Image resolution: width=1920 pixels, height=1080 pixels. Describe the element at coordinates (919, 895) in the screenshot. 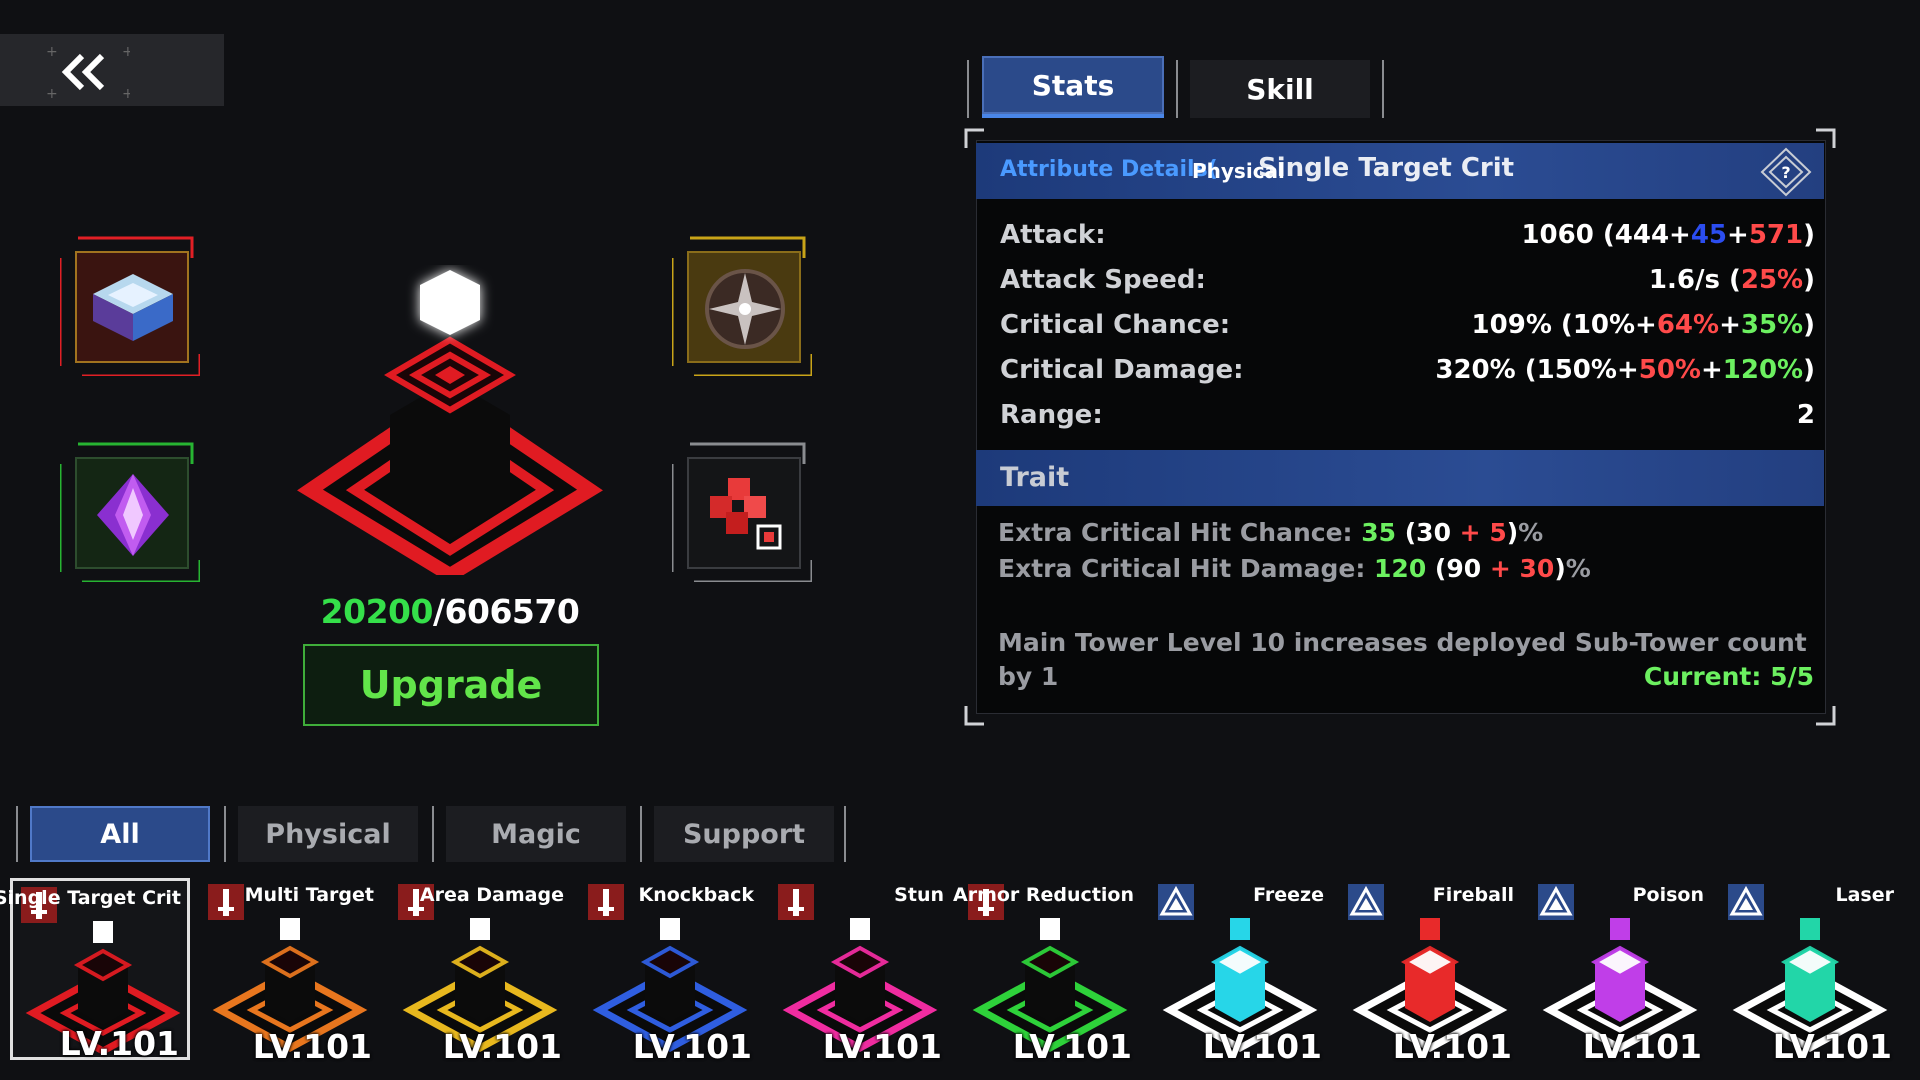

I see `tower-card-name: Stun` at that location.